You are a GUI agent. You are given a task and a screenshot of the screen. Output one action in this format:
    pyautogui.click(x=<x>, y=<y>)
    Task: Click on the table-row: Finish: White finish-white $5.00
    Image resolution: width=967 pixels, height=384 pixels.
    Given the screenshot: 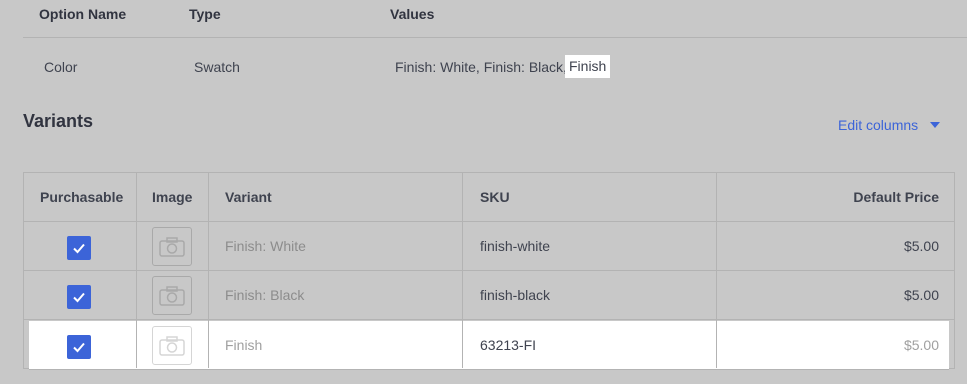 What is the action you would take?
    pyautogui.click(x=489, y=246)
    